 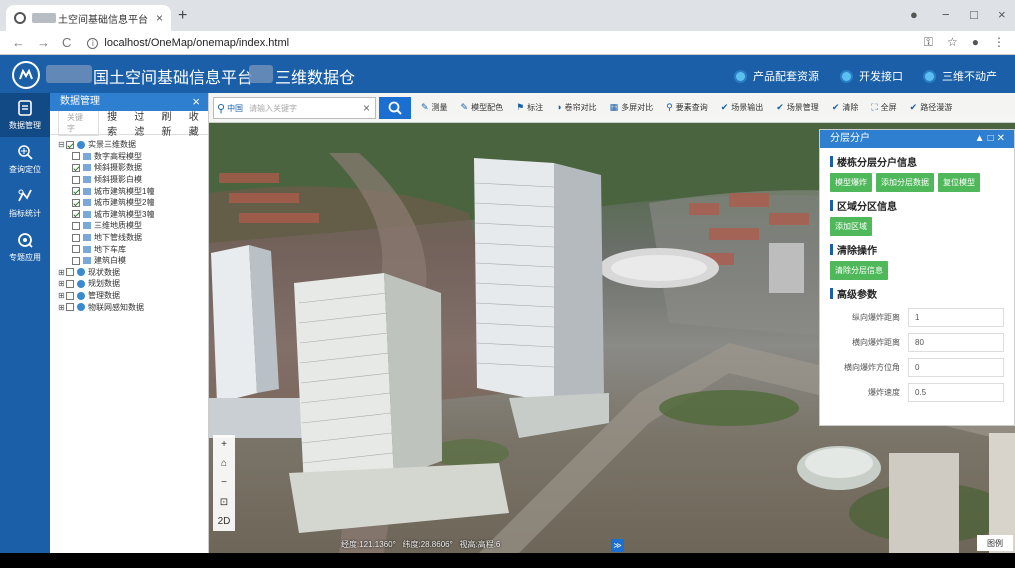 I want to click on city-selector: 中国, so click(x=235, y=108).